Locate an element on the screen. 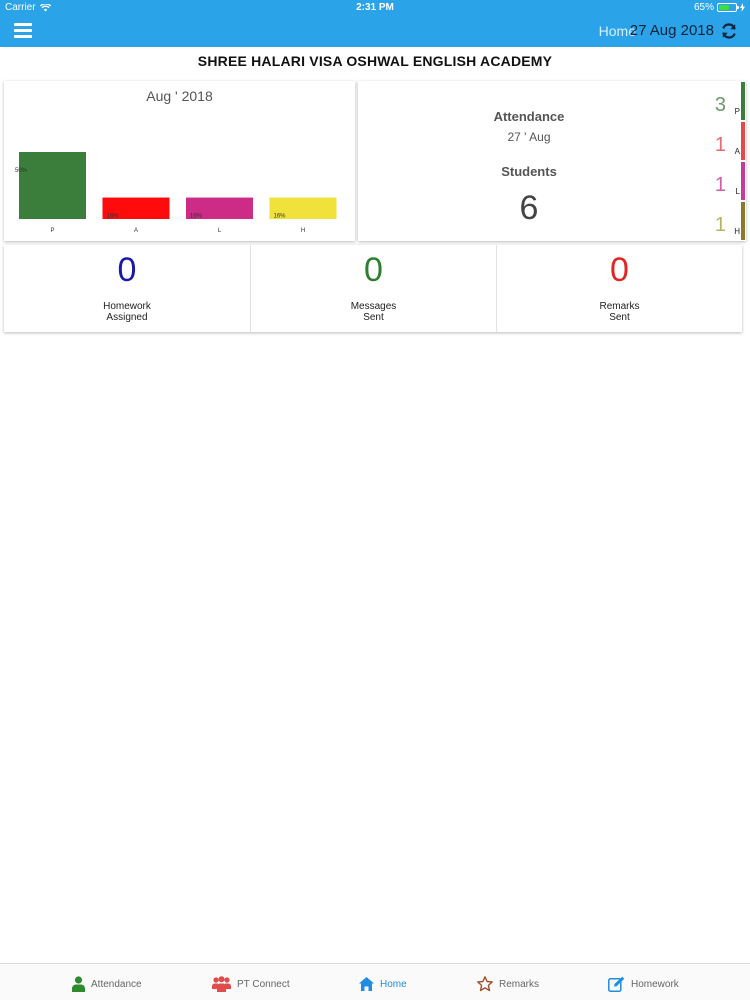 The width and height of the screenshot is (750, 1000). refresh-icon is located at coordinates (729, 31).